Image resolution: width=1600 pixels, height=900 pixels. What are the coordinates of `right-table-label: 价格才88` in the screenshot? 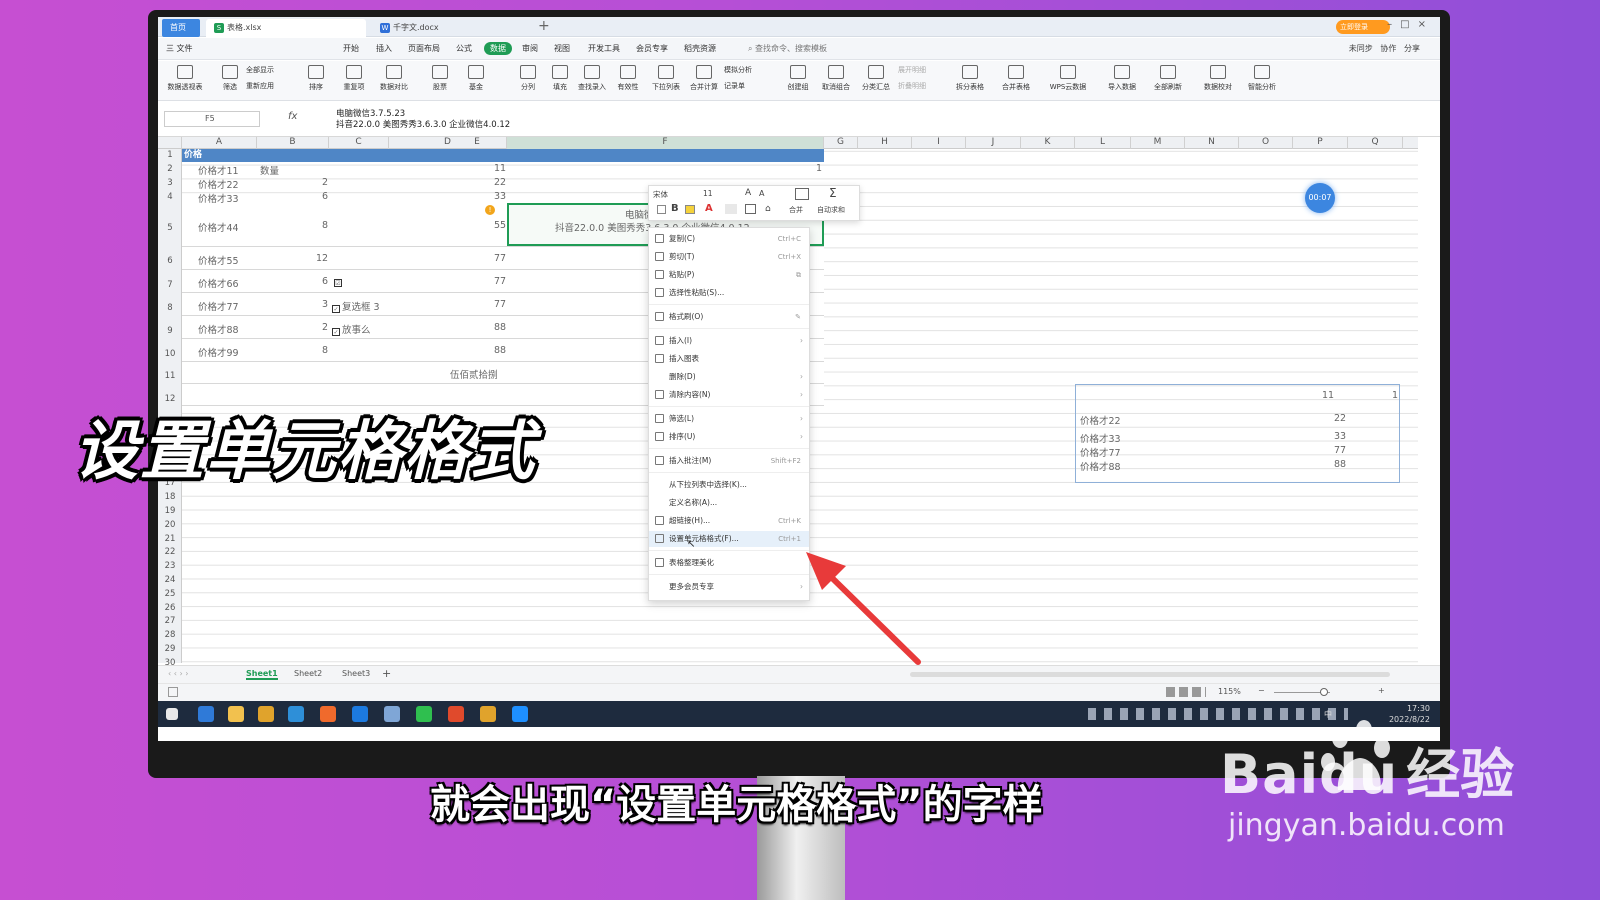 It's located at (1100, 466).